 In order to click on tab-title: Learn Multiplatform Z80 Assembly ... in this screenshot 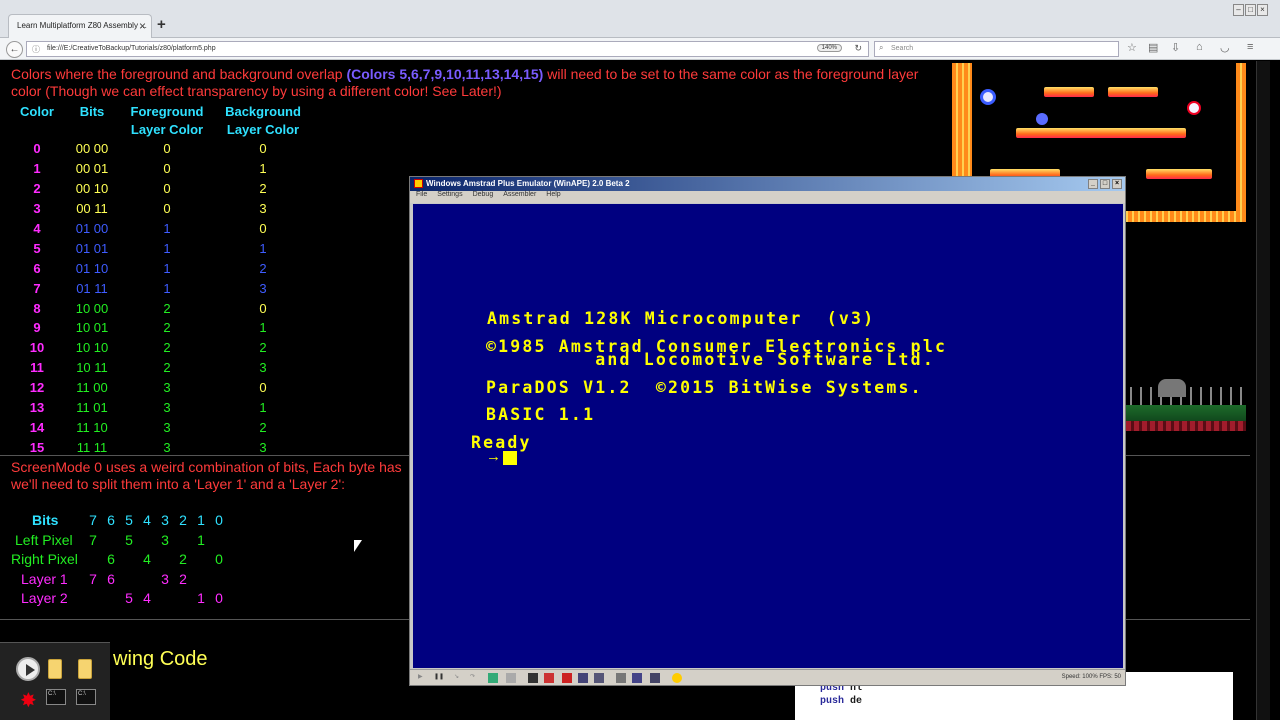, I will do `click(82, 25)`.